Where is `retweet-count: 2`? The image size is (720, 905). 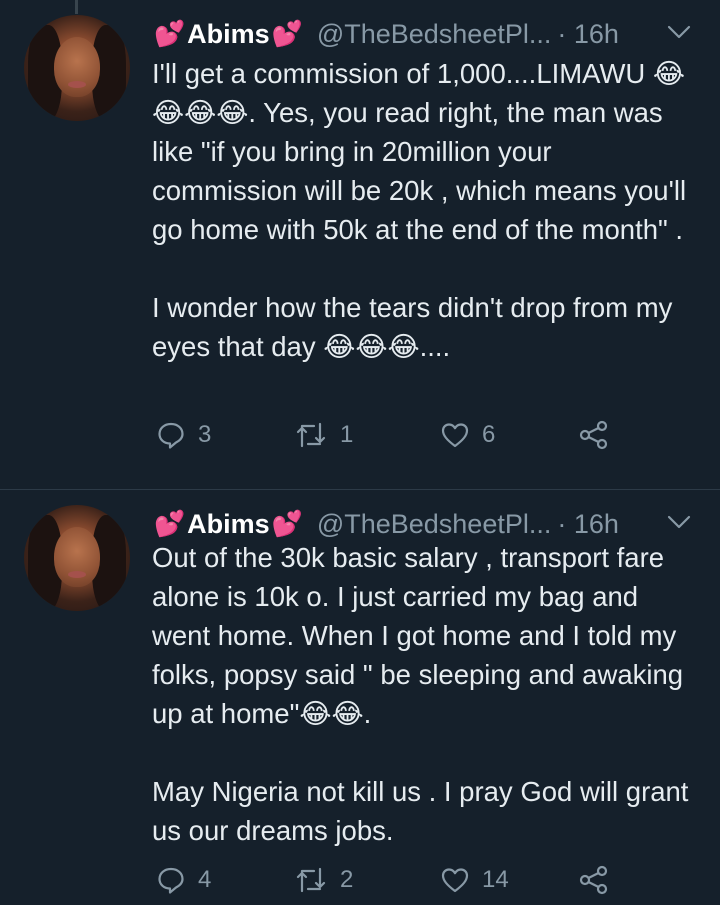 retweet-count: 2 is located at coordinates (347, 879).